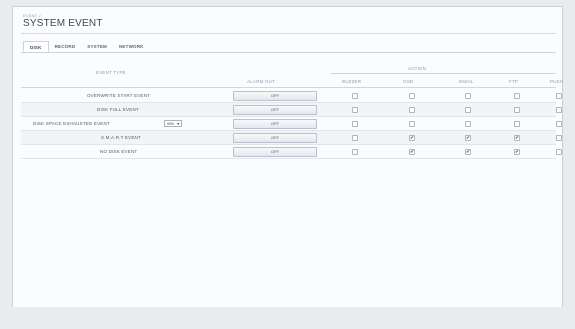 Image resolution: width=575 pixels, height=329 pixels. Describe the element at coordinates (119, 95) in the screenshot. I see `event-label: OVERWRITE START EVENT` at that location.